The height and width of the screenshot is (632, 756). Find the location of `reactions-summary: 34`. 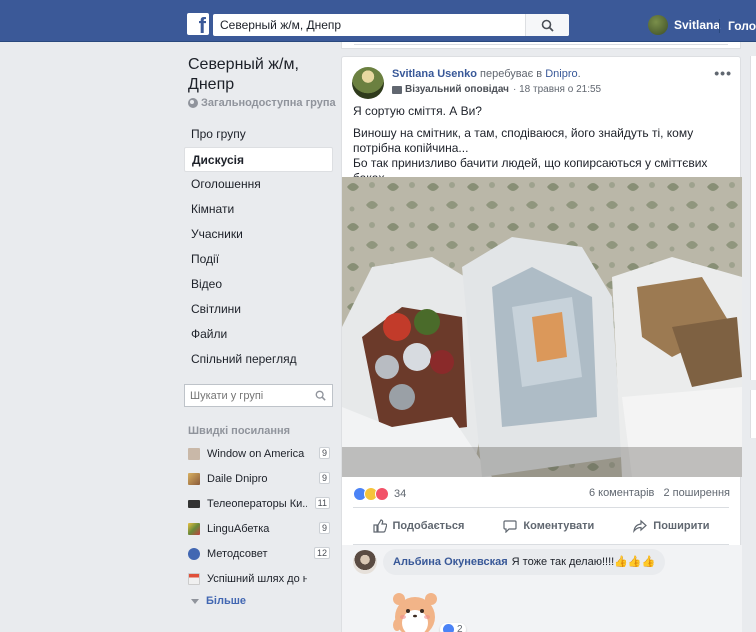

reactions-summary: 34 is located at coordinates (379, 494).